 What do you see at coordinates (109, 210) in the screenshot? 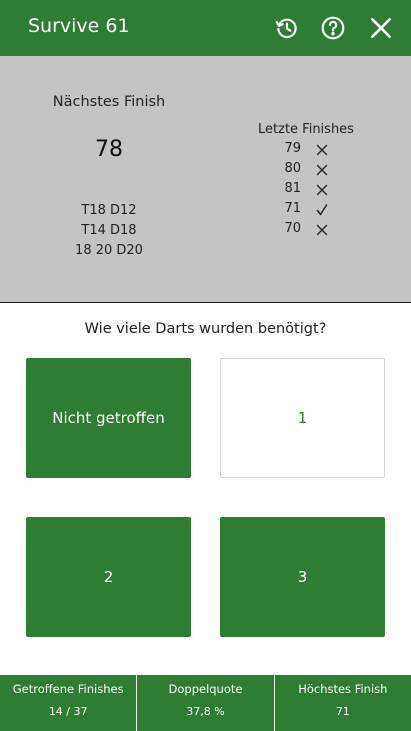
I see `checkout-route: T18 D12` at bounding box center [109, 210].